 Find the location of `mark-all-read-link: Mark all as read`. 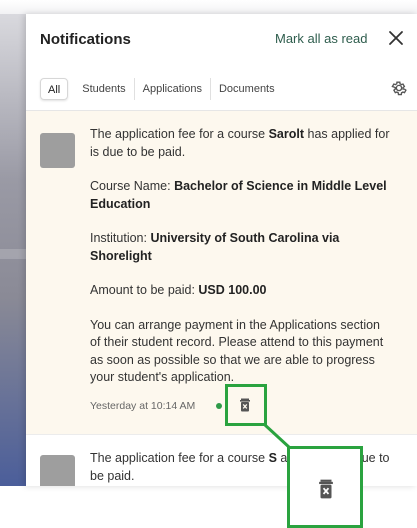

mark-all-read-link: Mark all as read is located at coordinates (321, 38).